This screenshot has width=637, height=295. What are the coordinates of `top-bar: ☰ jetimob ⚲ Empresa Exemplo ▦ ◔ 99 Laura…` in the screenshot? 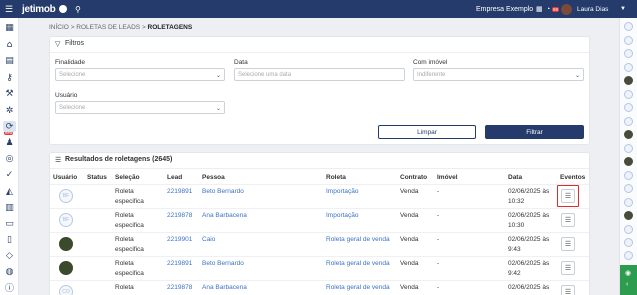 It's located at (318, 9).